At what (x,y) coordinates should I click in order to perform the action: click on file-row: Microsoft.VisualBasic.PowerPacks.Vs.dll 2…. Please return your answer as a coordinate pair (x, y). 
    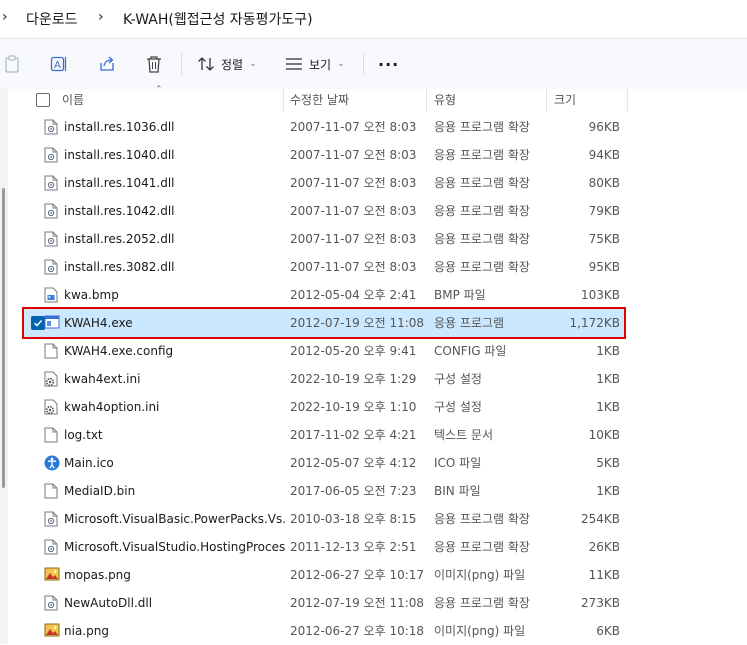
    Looking at the image, I should click on (324, 519).